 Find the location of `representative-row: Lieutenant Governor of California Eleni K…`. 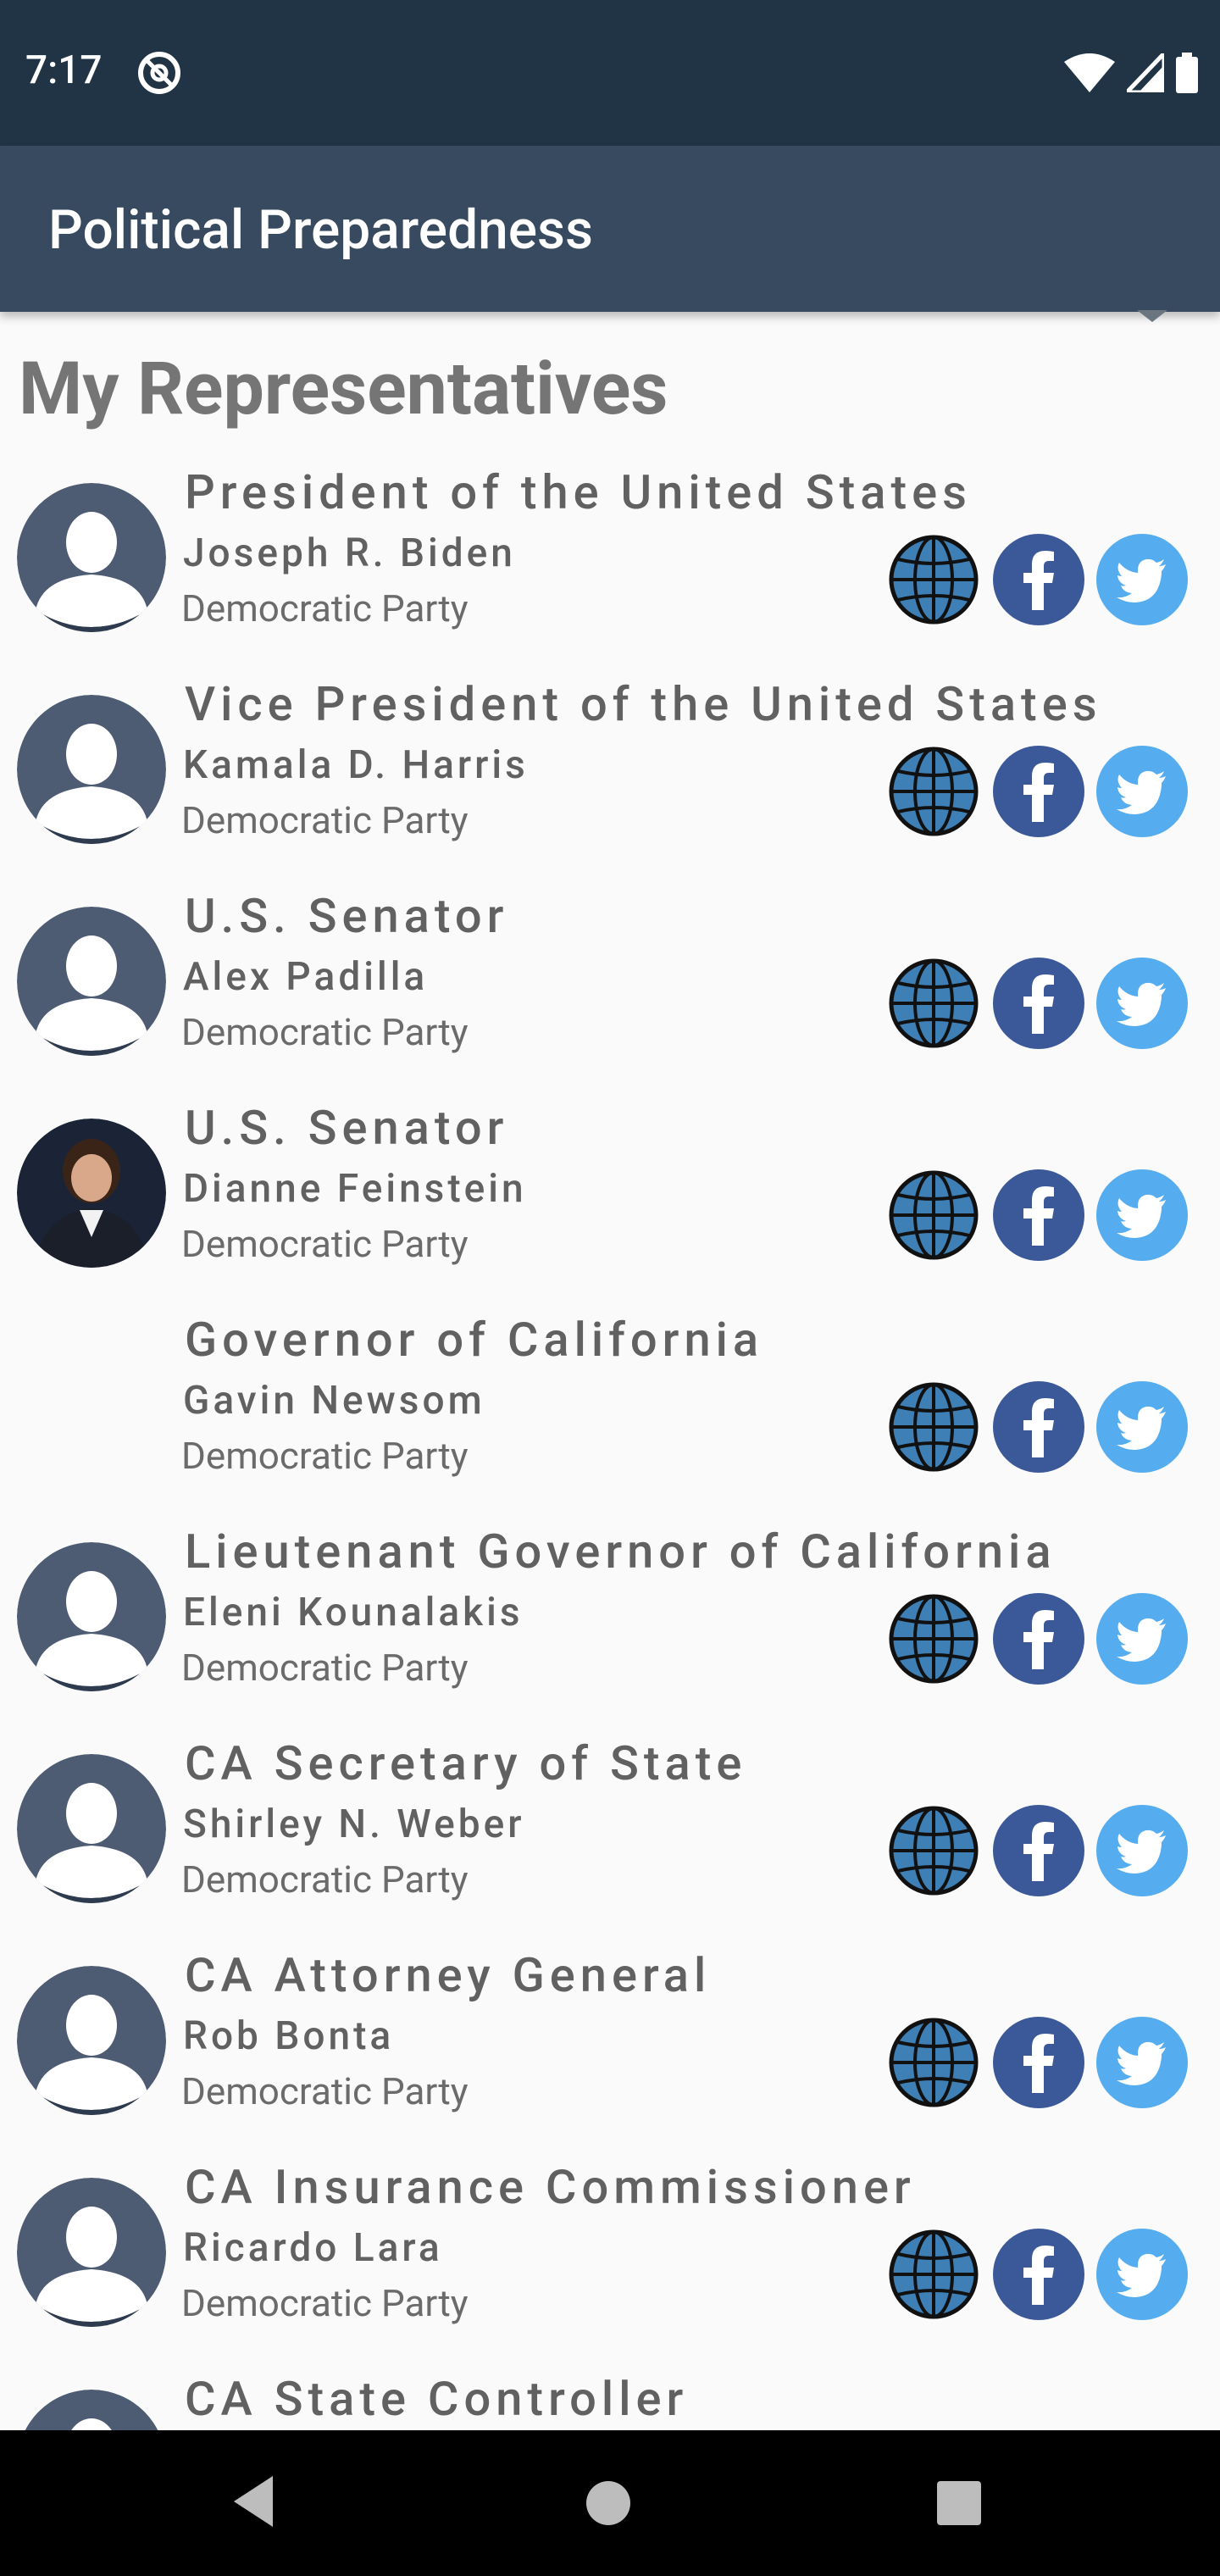

representative-row: Lieutenant Governor of California Eleni K… is located at coordinates (610, 1629).